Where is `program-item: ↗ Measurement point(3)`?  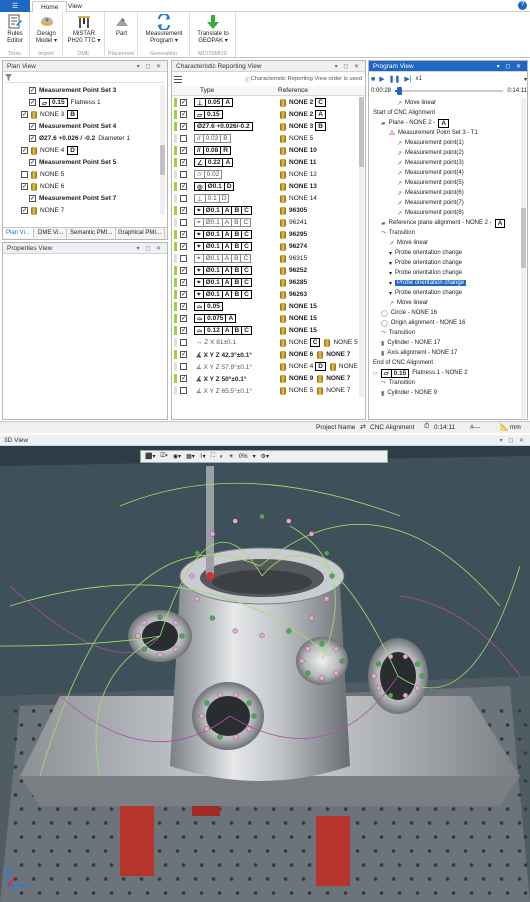 program-item: ↗ Measurement point(3) is located at coordinates (444, 163).